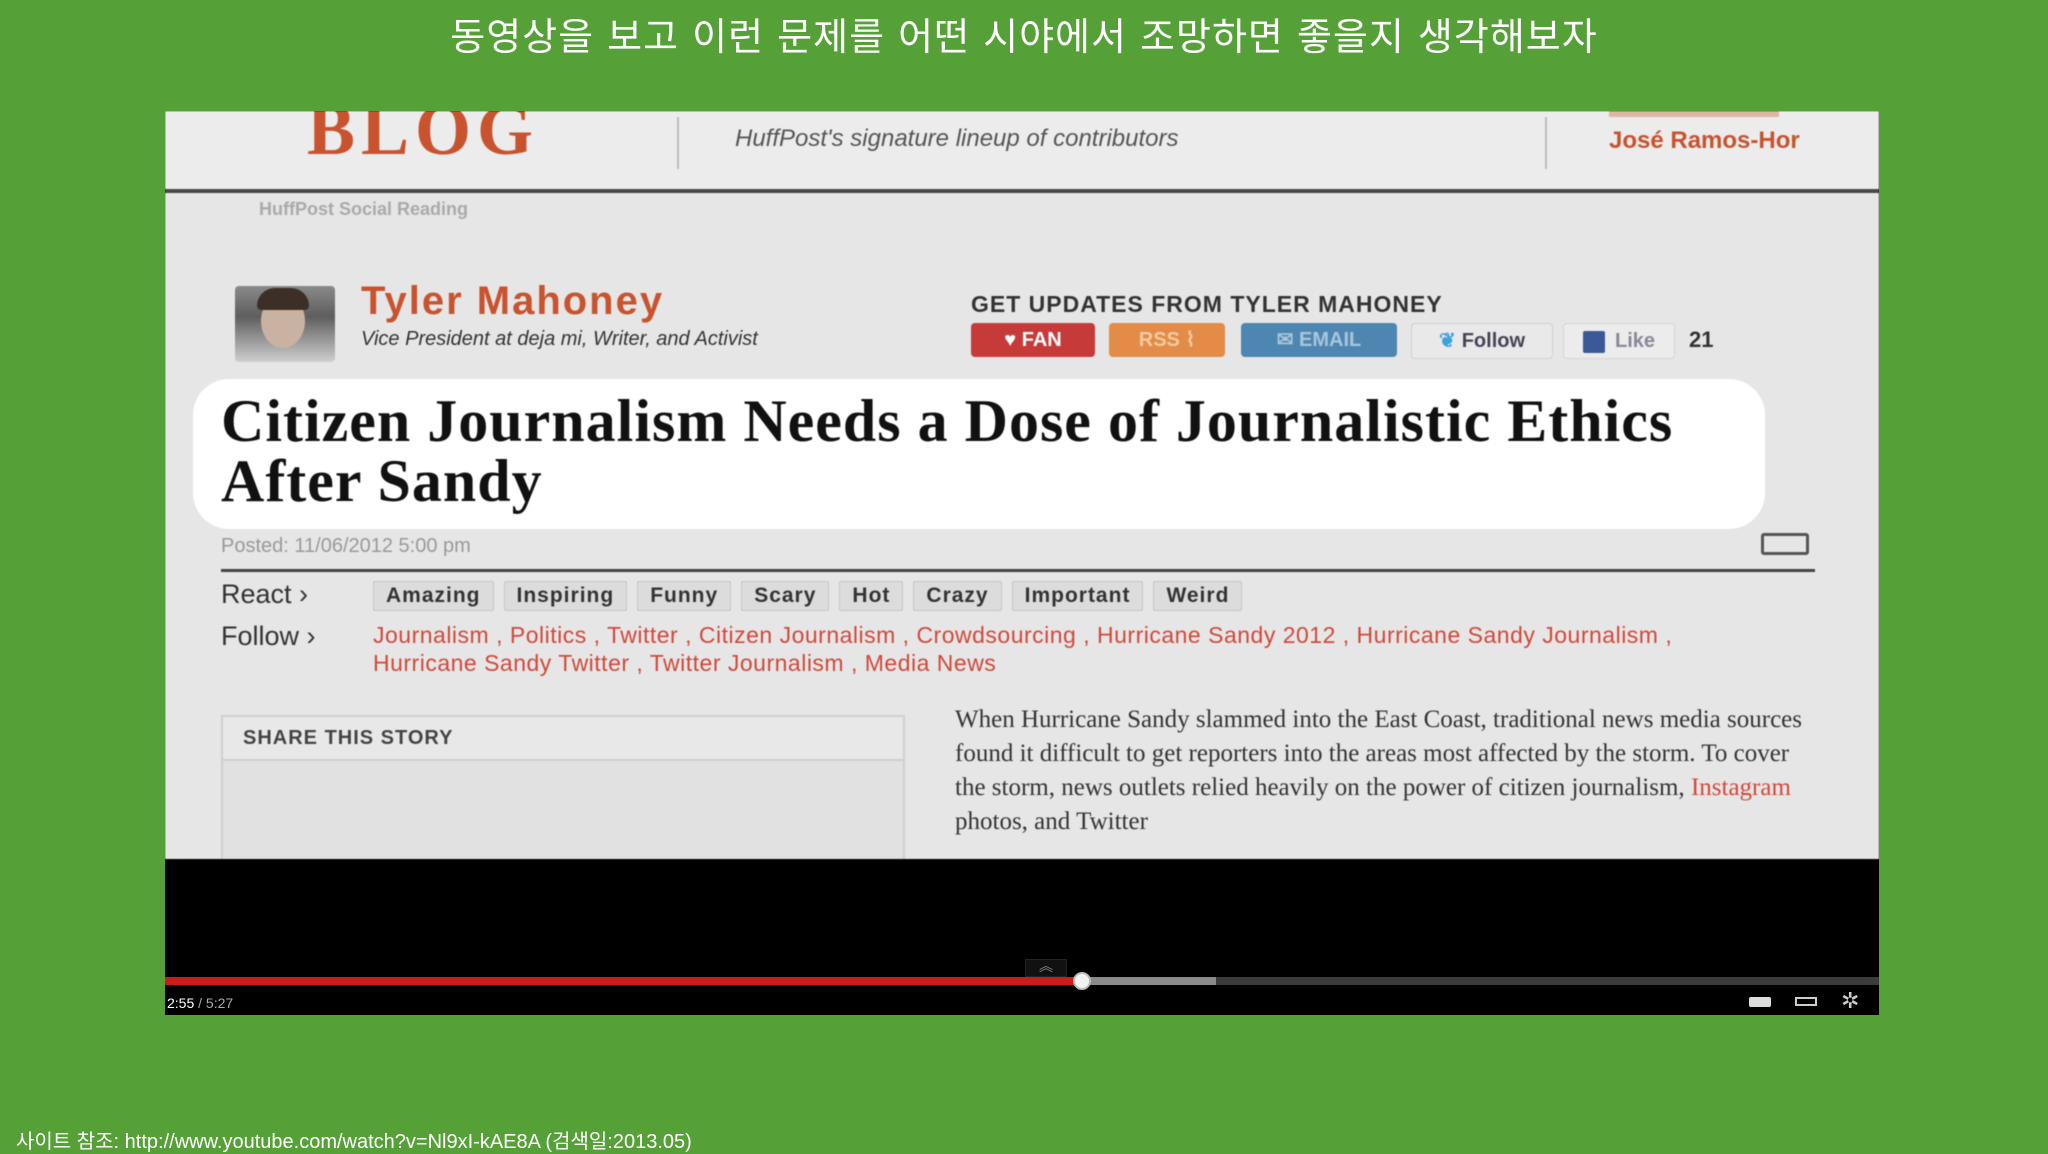 This screenshot has height=1154, width=2048. I want to click on rss-button: RSS ⌇, so click(1167, 340).